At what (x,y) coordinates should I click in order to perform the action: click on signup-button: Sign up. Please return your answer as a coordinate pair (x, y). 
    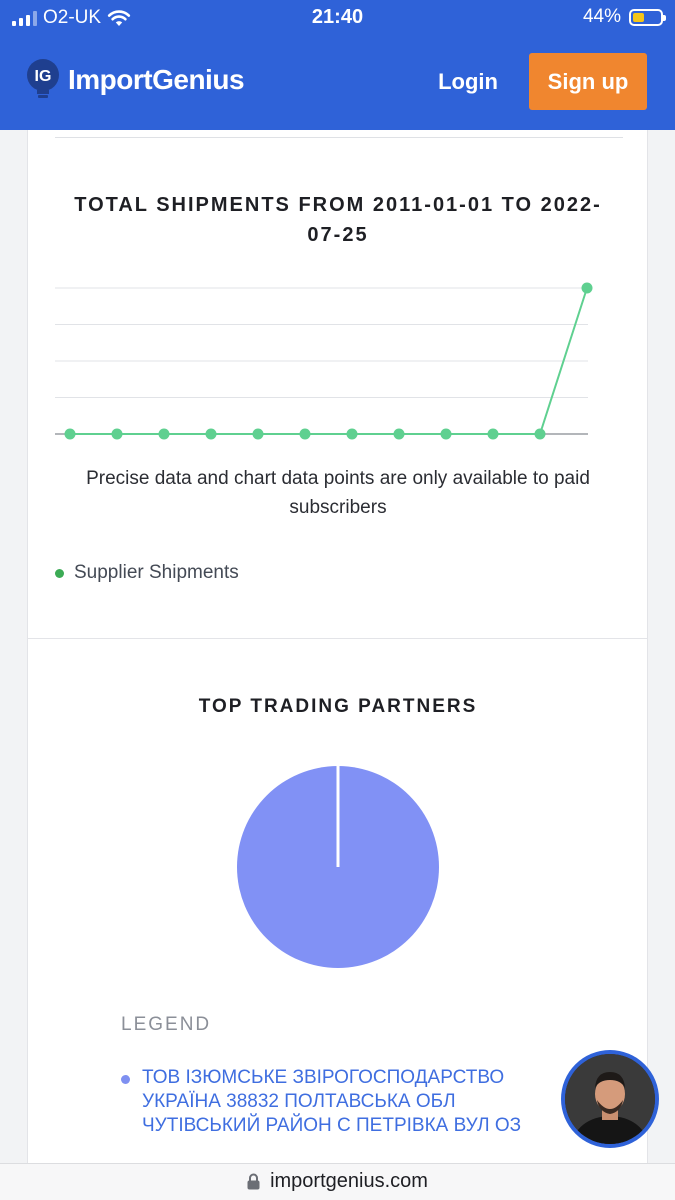
    Looking at the image, I should click on (588, 81).